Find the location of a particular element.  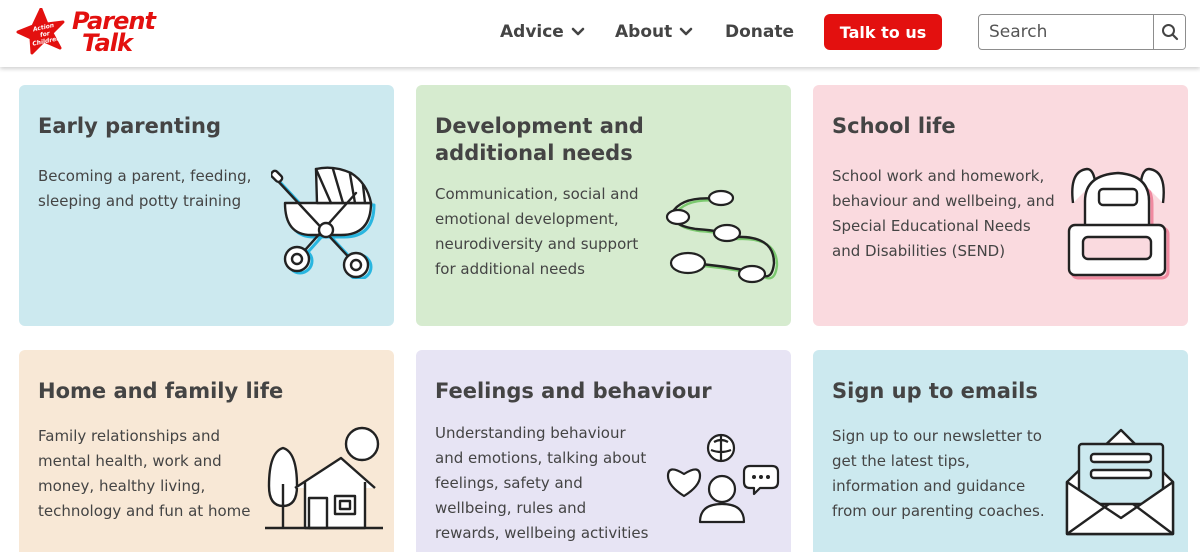

parent-talk-logo: Action for Children Parent Talk is located at coordinates (96, 32).